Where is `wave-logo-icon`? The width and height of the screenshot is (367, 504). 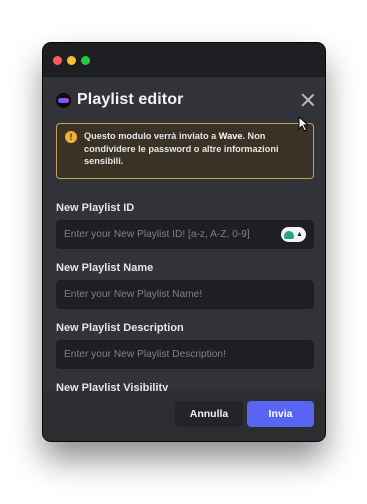 wave-logo-icon is located at coordinates (63, 100).